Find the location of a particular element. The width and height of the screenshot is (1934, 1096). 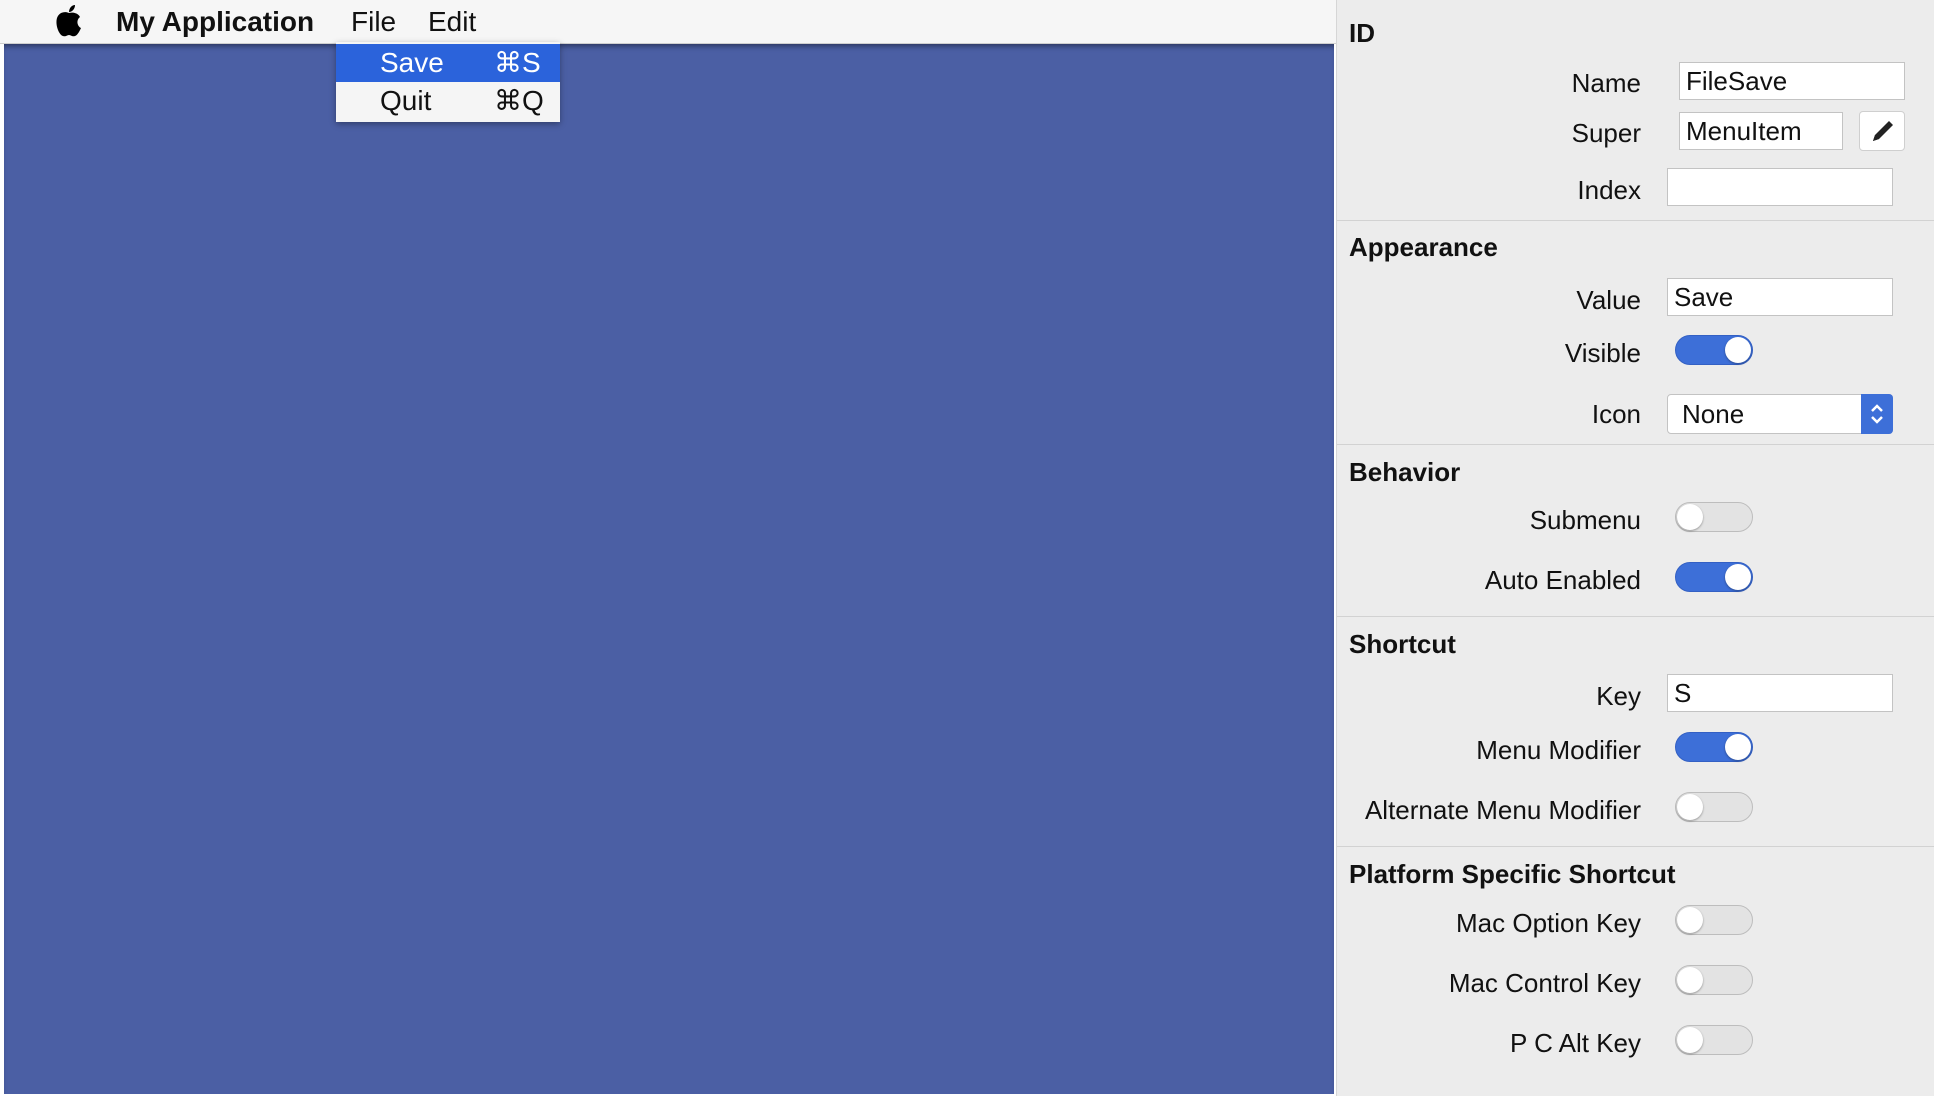

menu-item-save: Save ⌘S is located at coordinates (448, 63).